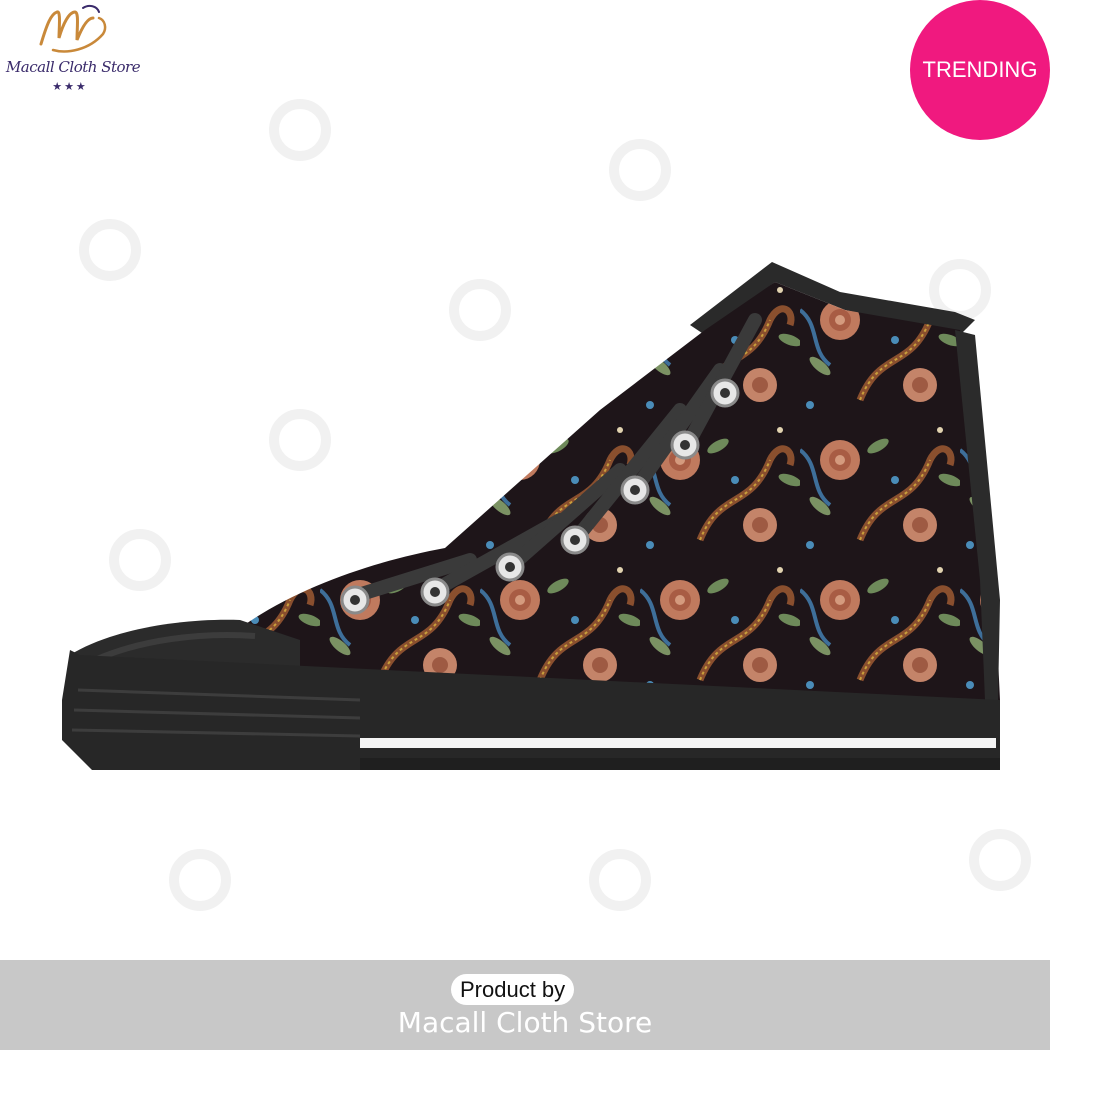 The height and width of the screenshot is (1100, 1100). What do you see at coordinates (525, 1022) in the screenshot?
I see `footer-store-name: Macall Cloth Store` at bounding box center [525, 1022].